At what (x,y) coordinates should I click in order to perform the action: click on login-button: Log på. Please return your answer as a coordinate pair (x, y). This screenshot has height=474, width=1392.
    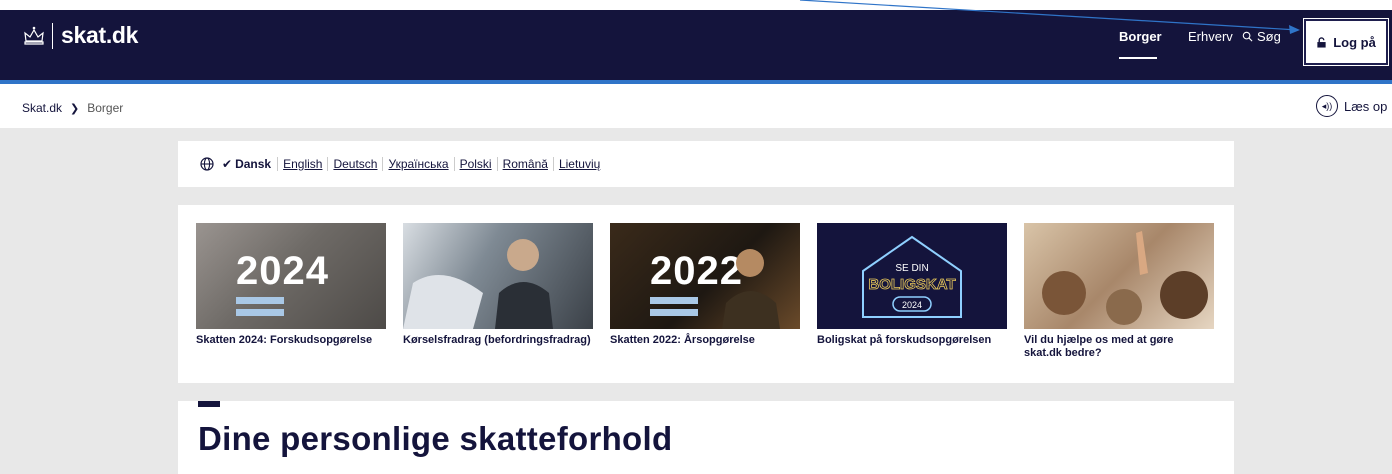
    Looking at the image, I should click on (1346, 42).